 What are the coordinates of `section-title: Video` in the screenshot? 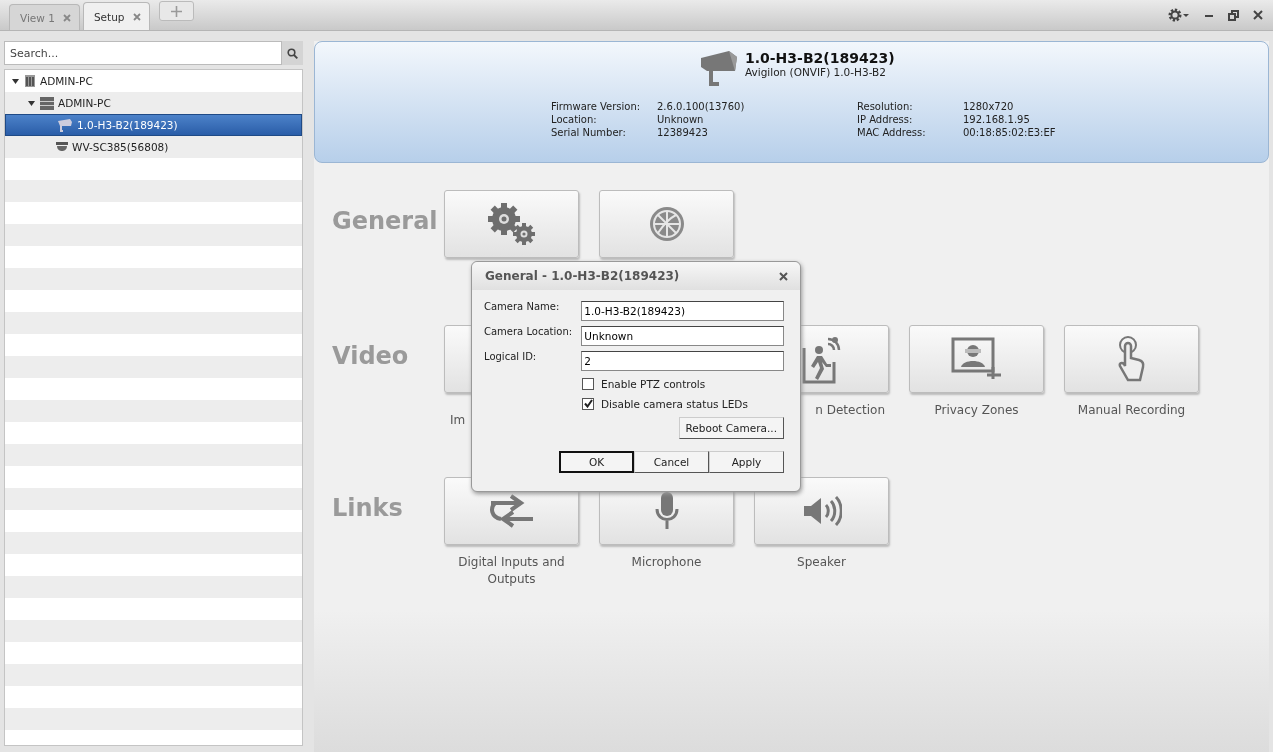 It's located at (371, 356).